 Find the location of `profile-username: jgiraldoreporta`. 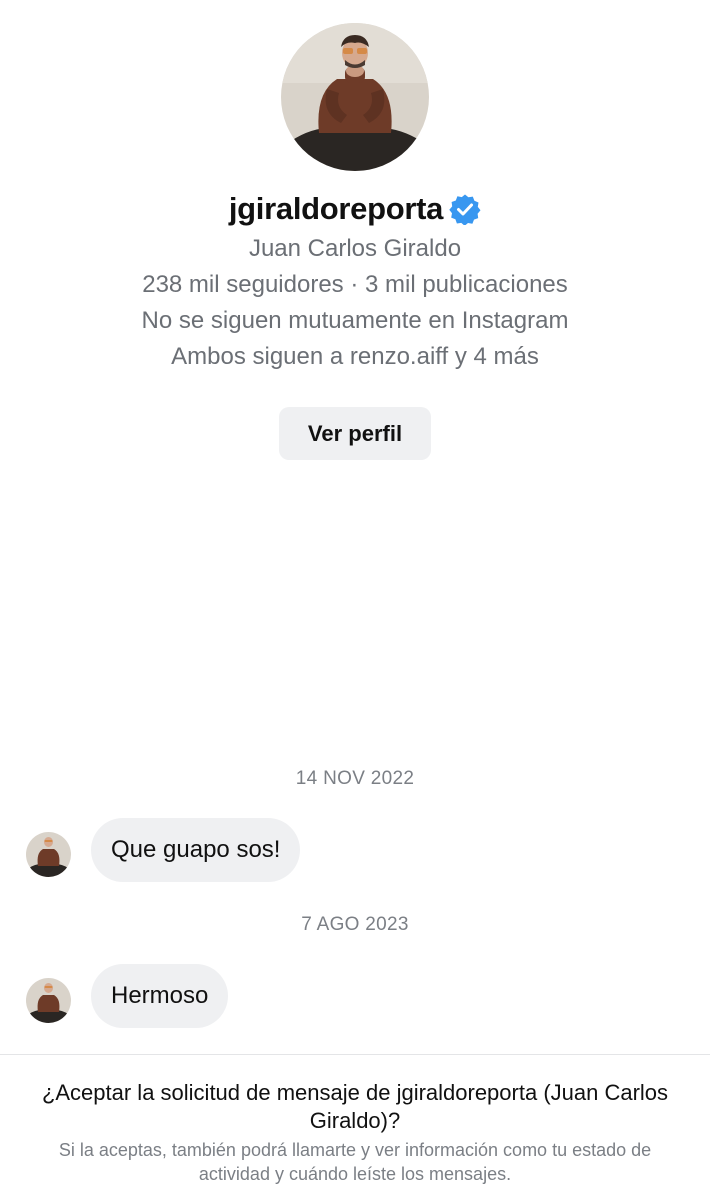

profile-username: jgiraldoreporta is located at coordinates (336, 209).